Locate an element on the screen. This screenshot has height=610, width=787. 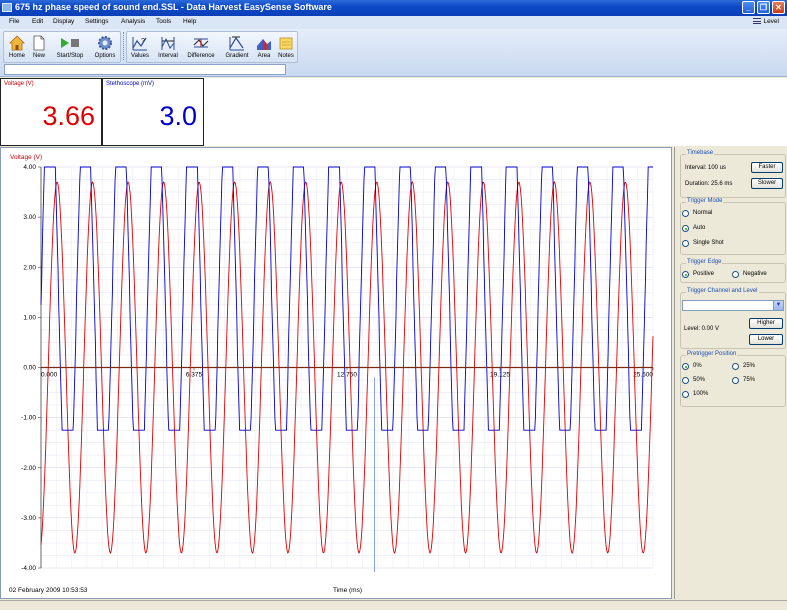
pretrigger-50-label: 50% is located at coordinates (699, 380).